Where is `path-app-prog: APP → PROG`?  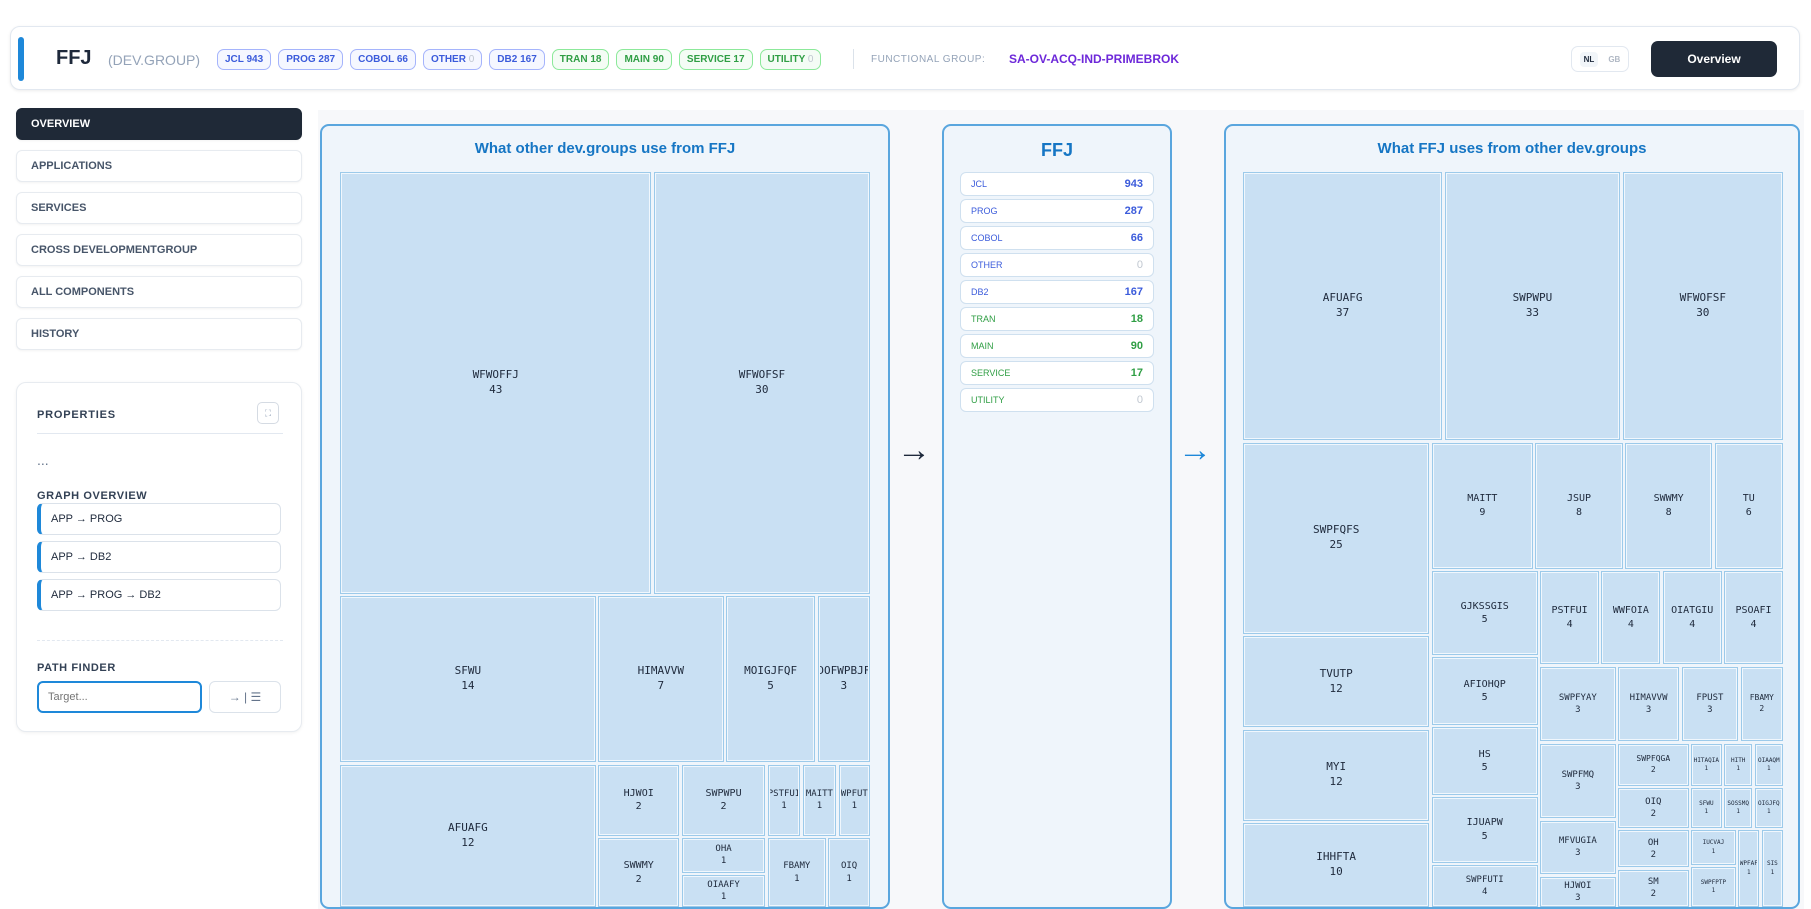 path-app-prog: APP → PROG is located at coordinates (159, 519).